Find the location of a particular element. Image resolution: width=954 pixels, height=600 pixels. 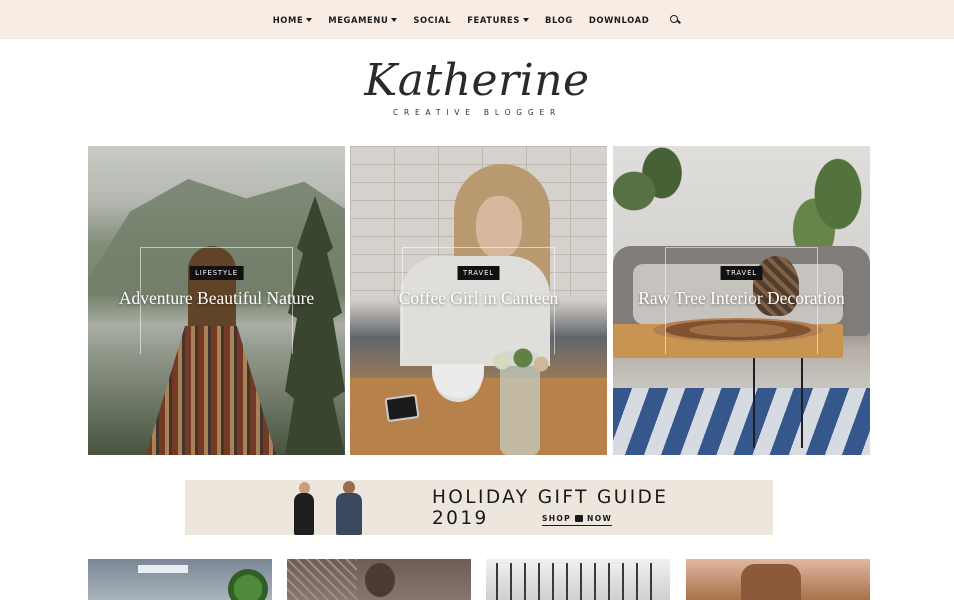

railing-shape is located at coordinates (576, 581).